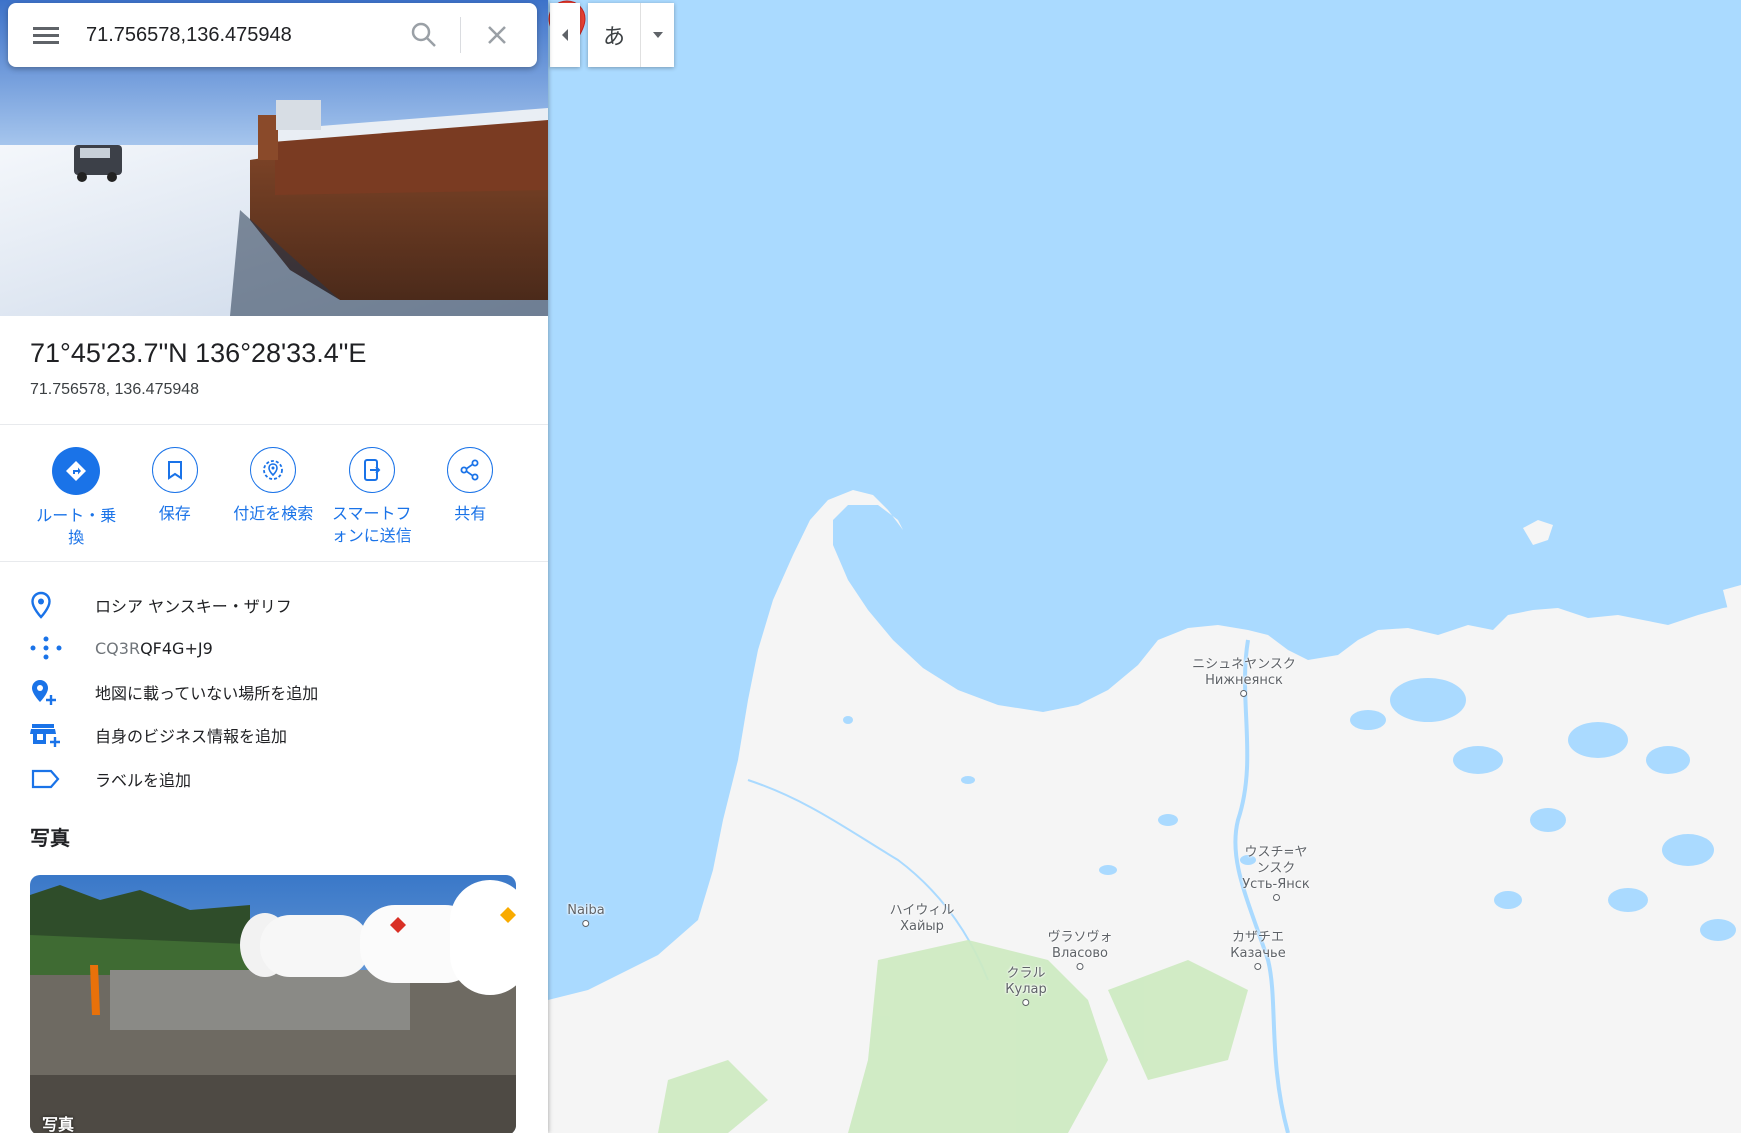 This screenshot has width=1741, height=1133. I want to click on bookmark-icon, so click(174, 470).